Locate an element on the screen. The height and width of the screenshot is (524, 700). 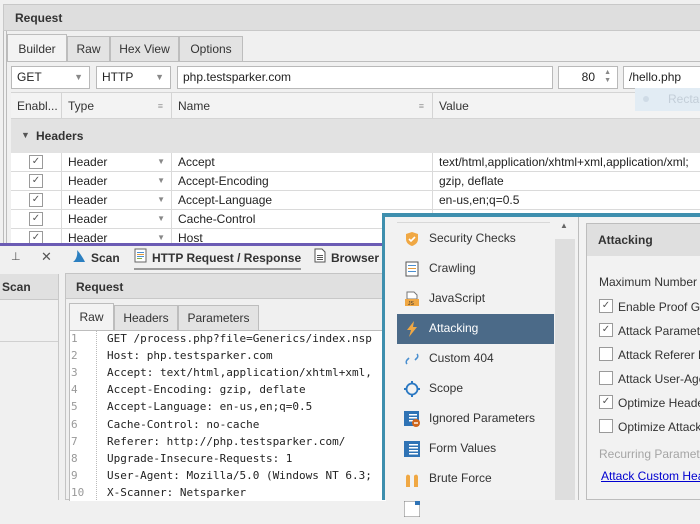
table-row: ✓ Header ▼ Accept-Language en-us,en;q=0.5 is located at coordinates (355, 200).